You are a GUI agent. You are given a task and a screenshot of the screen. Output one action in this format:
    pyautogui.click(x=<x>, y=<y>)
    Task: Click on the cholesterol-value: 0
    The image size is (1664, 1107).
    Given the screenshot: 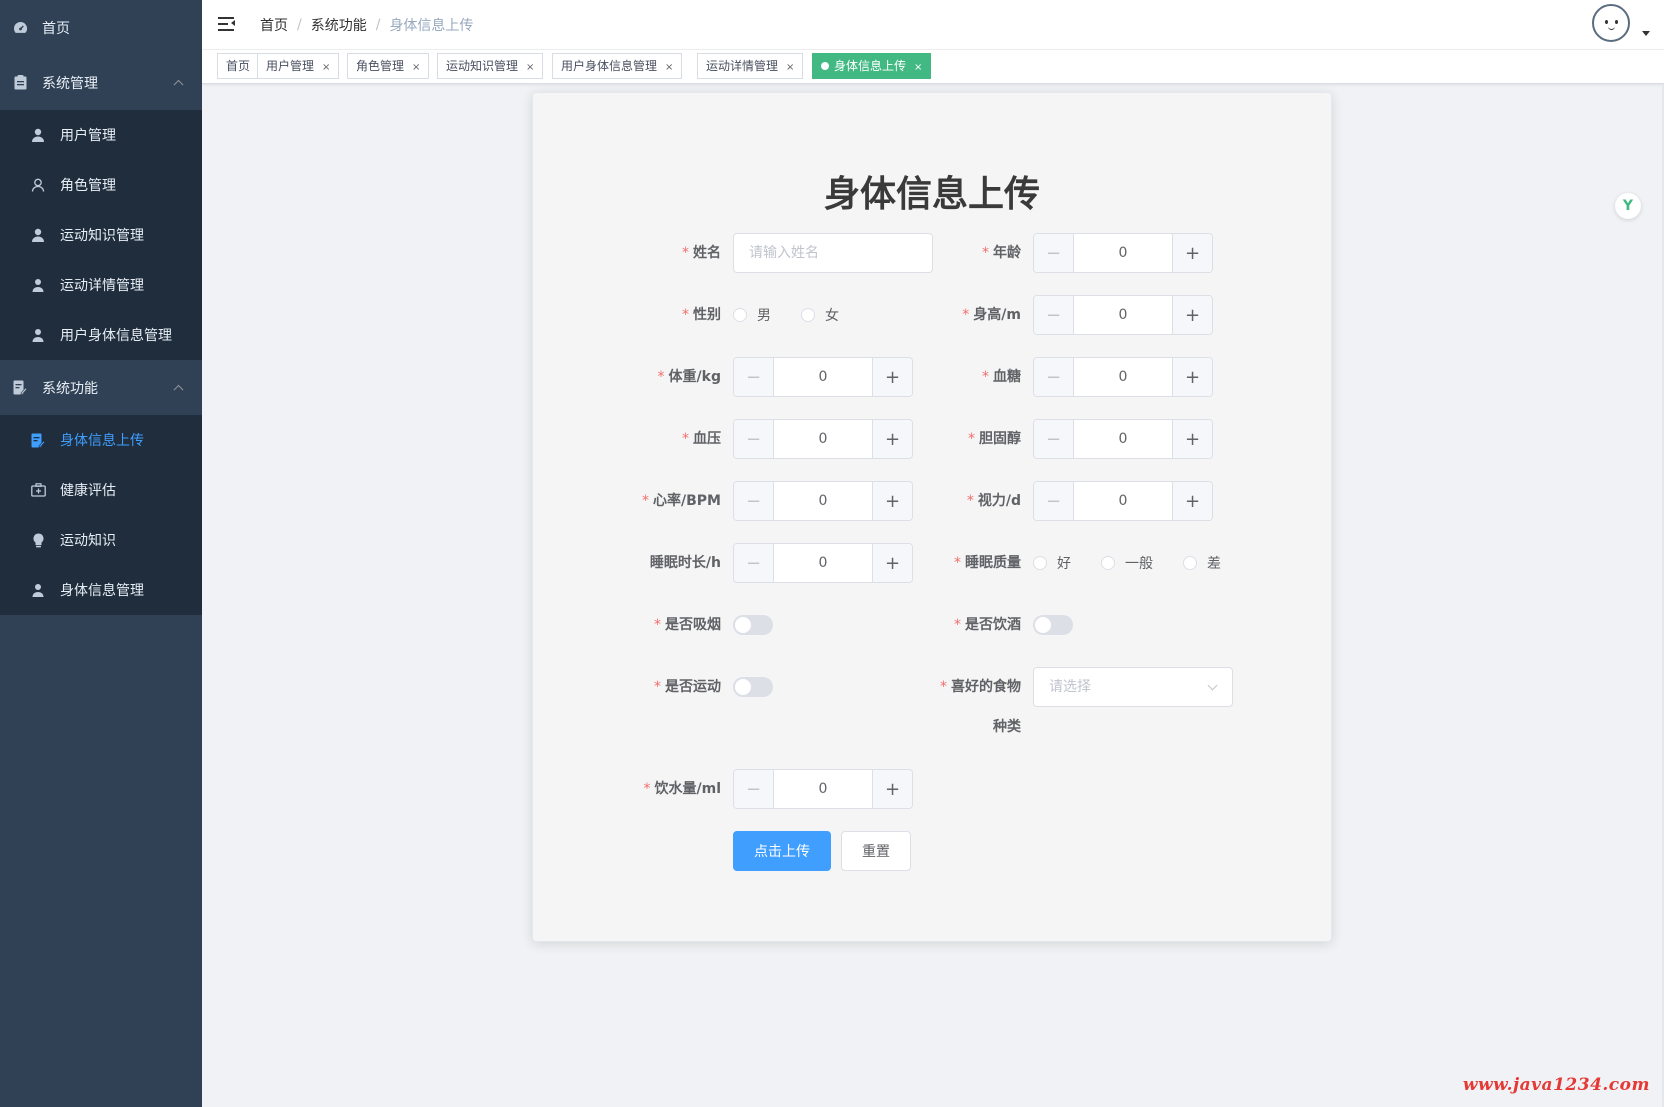 What is the action you would take?
    pyautogui.click(x=1123, y=439)
    